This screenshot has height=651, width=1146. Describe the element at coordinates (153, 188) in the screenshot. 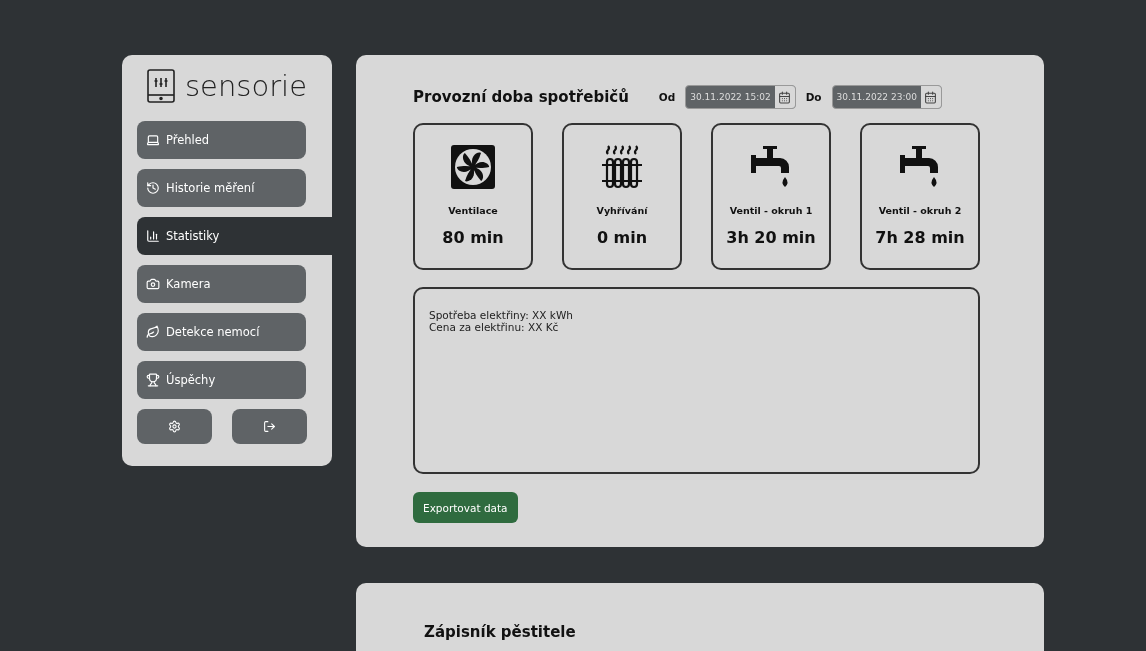

I see `history-icon` at that location.